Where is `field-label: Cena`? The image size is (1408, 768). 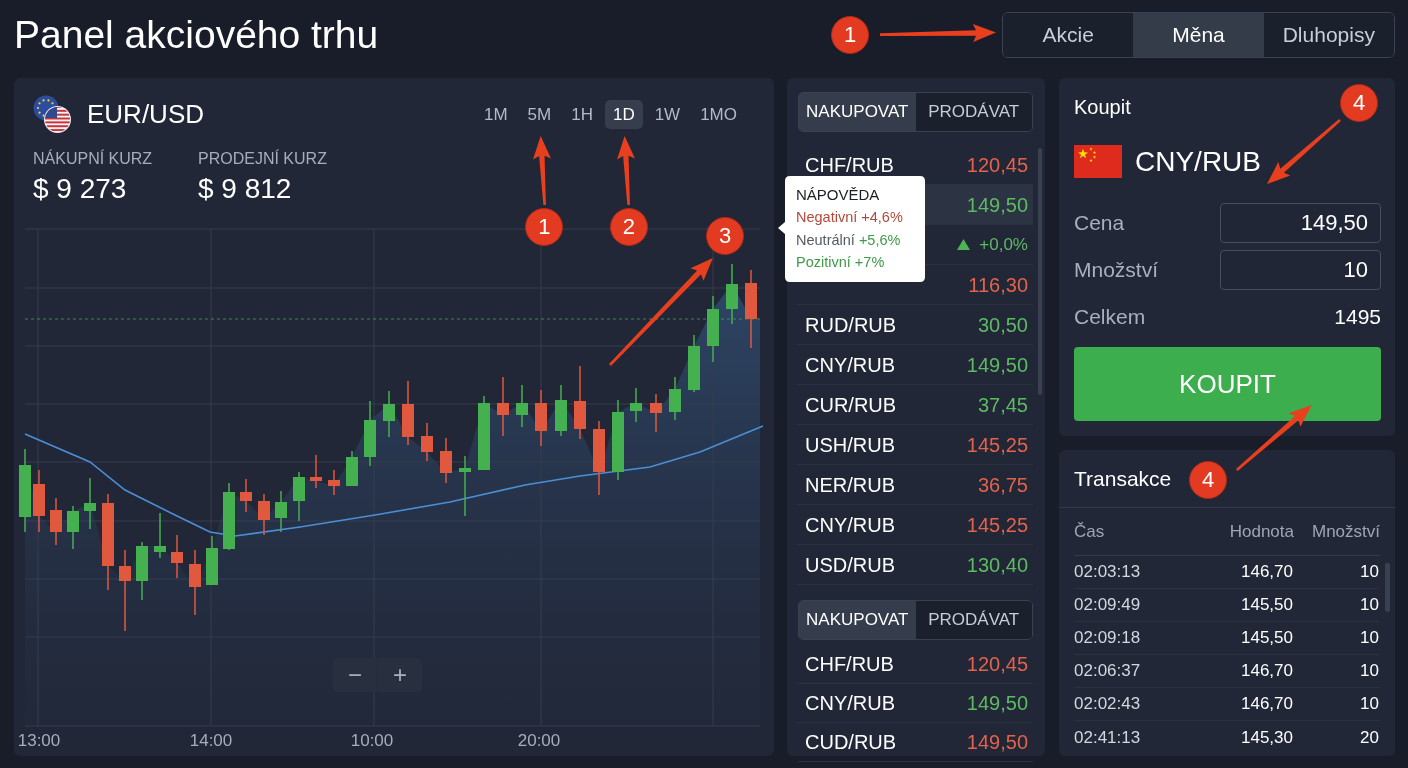 field-label: Cena is located at coordinates (1099, 223).